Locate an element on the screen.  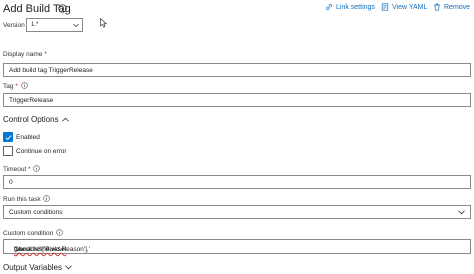
condition-shelveset: CheckInShelveset is located at coordinates (40, 249).